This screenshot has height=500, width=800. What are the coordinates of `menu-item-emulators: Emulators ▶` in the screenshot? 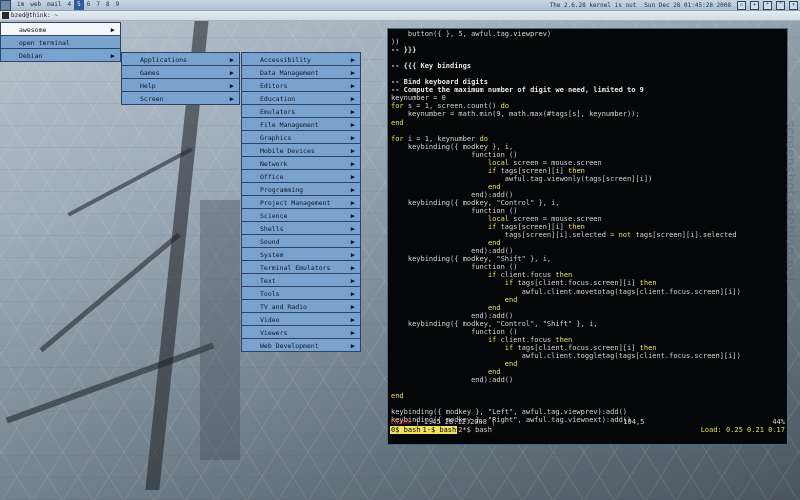 It's located at (301, 111).